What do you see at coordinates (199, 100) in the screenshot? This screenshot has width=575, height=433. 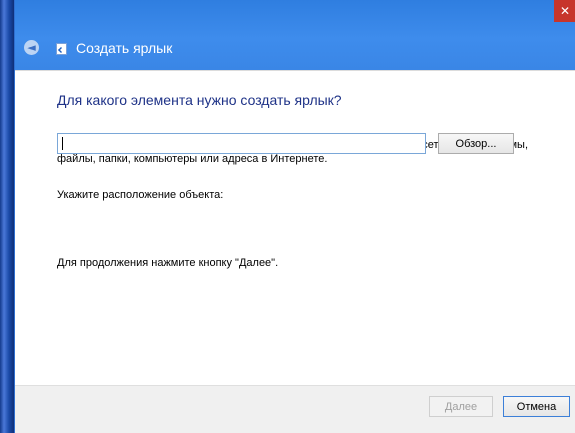 I see `page-heading: Для какого элемента нужно создать ярлык?` at bounding box center [199, 100].